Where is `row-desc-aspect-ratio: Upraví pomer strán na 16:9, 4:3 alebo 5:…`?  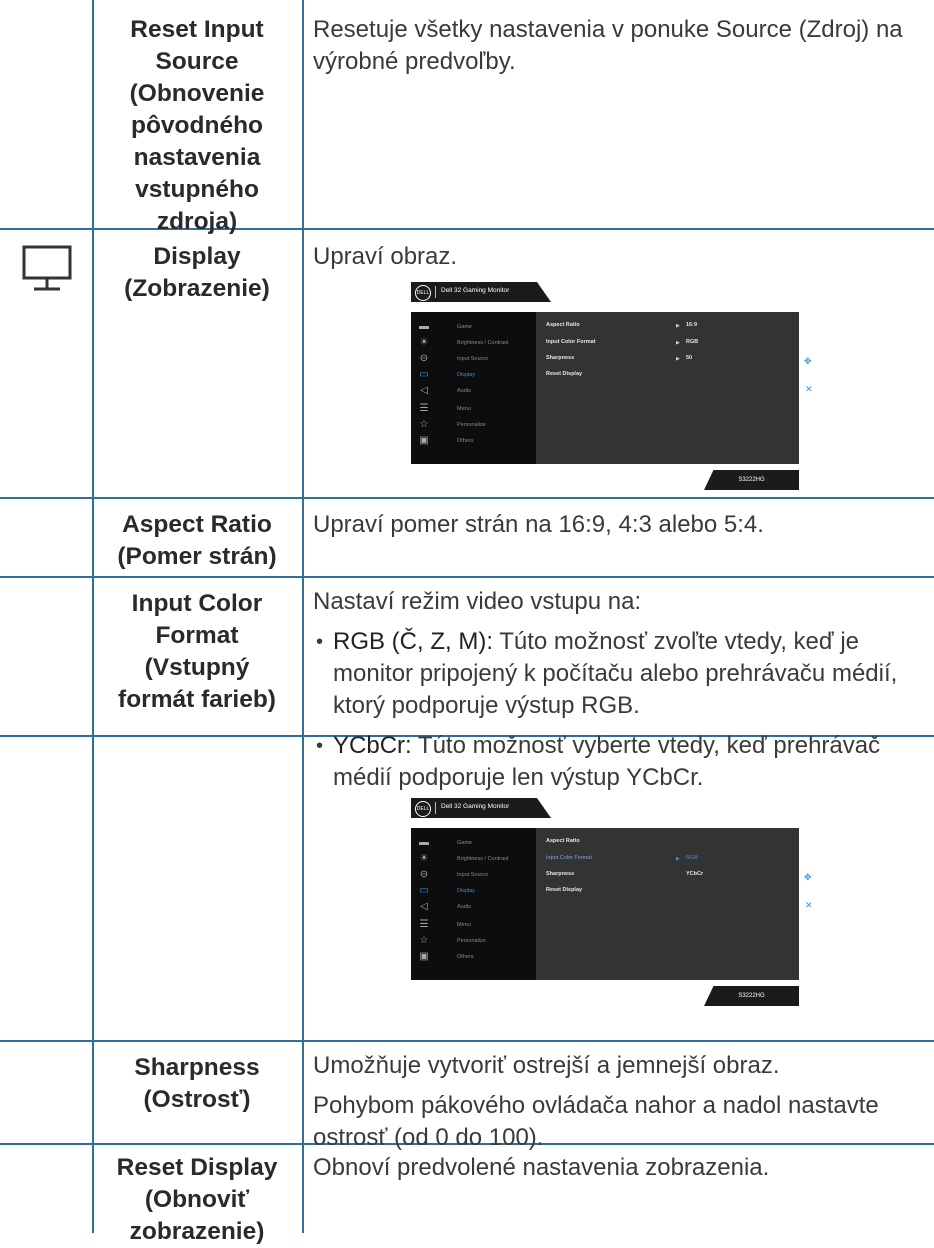 row-desc-aspect-ratio: Upraví pomer strán na 16:9, 4:3 alebo 5:… is located at coordinates (538, 524).